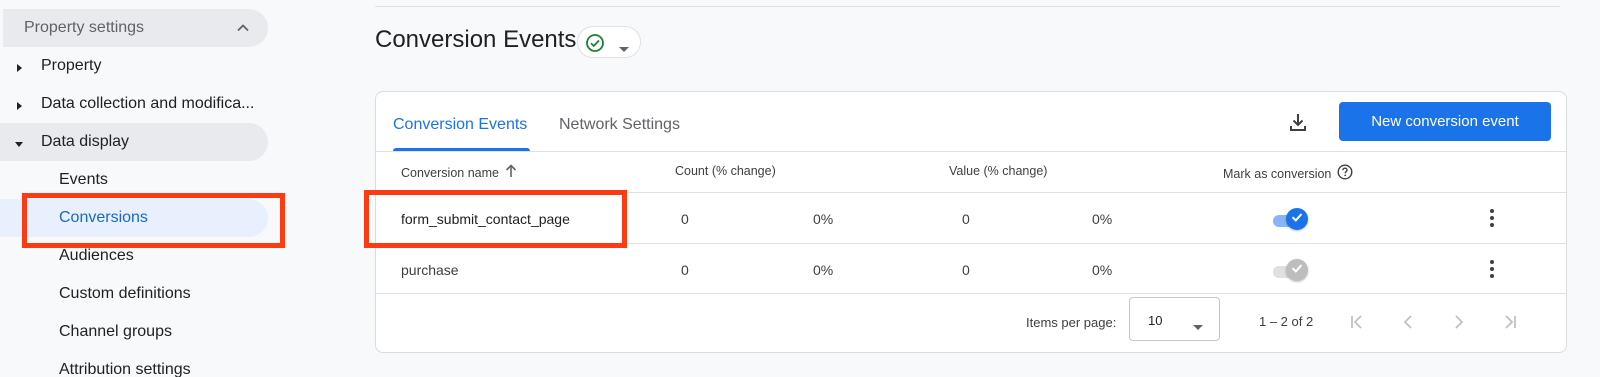 Image resolution: width=1600 pixels, height=377 pixels. What do you see at coordinates (125, 293) in the screenshot?
I see `sidebar-subitem-label: Custom definitions` at bounding box center [125, 293].